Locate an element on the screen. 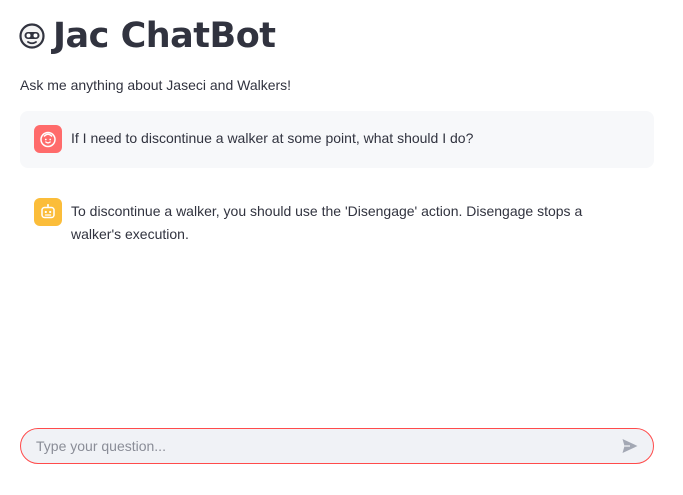 This screenshot has height=495, width=683. chat-input-container is located at coordinates (337, 446).